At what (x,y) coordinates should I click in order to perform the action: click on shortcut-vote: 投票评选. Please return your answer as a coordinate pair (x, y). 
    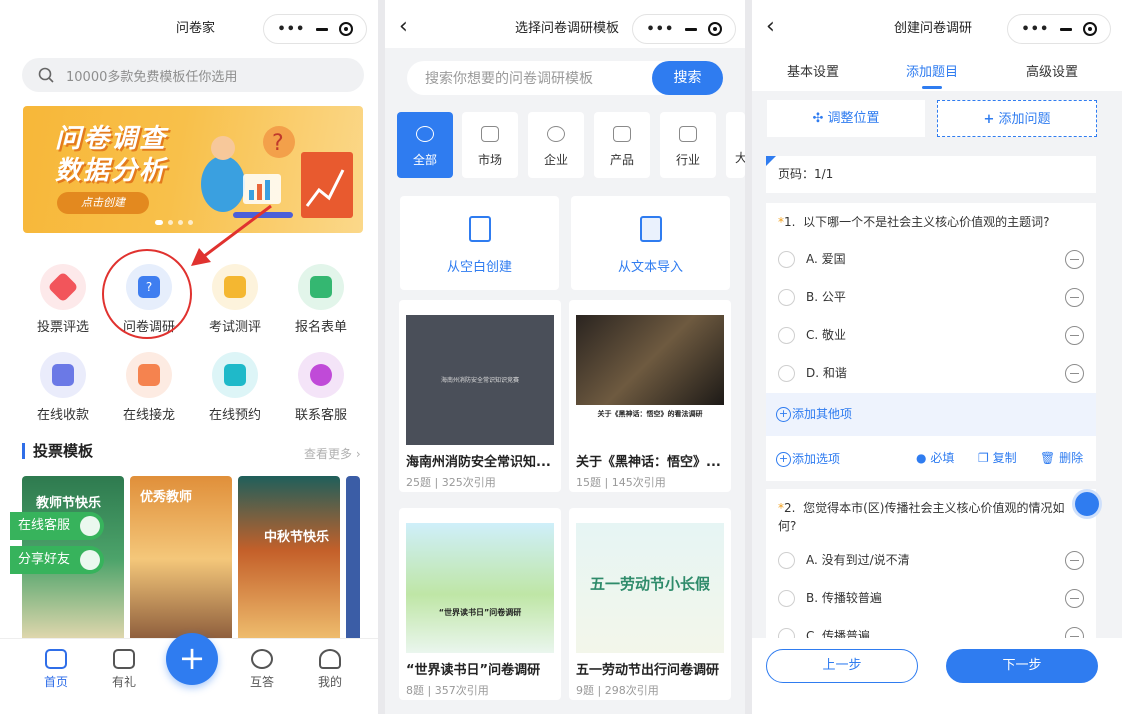
    Looking at the image, I should click on (63, 299).